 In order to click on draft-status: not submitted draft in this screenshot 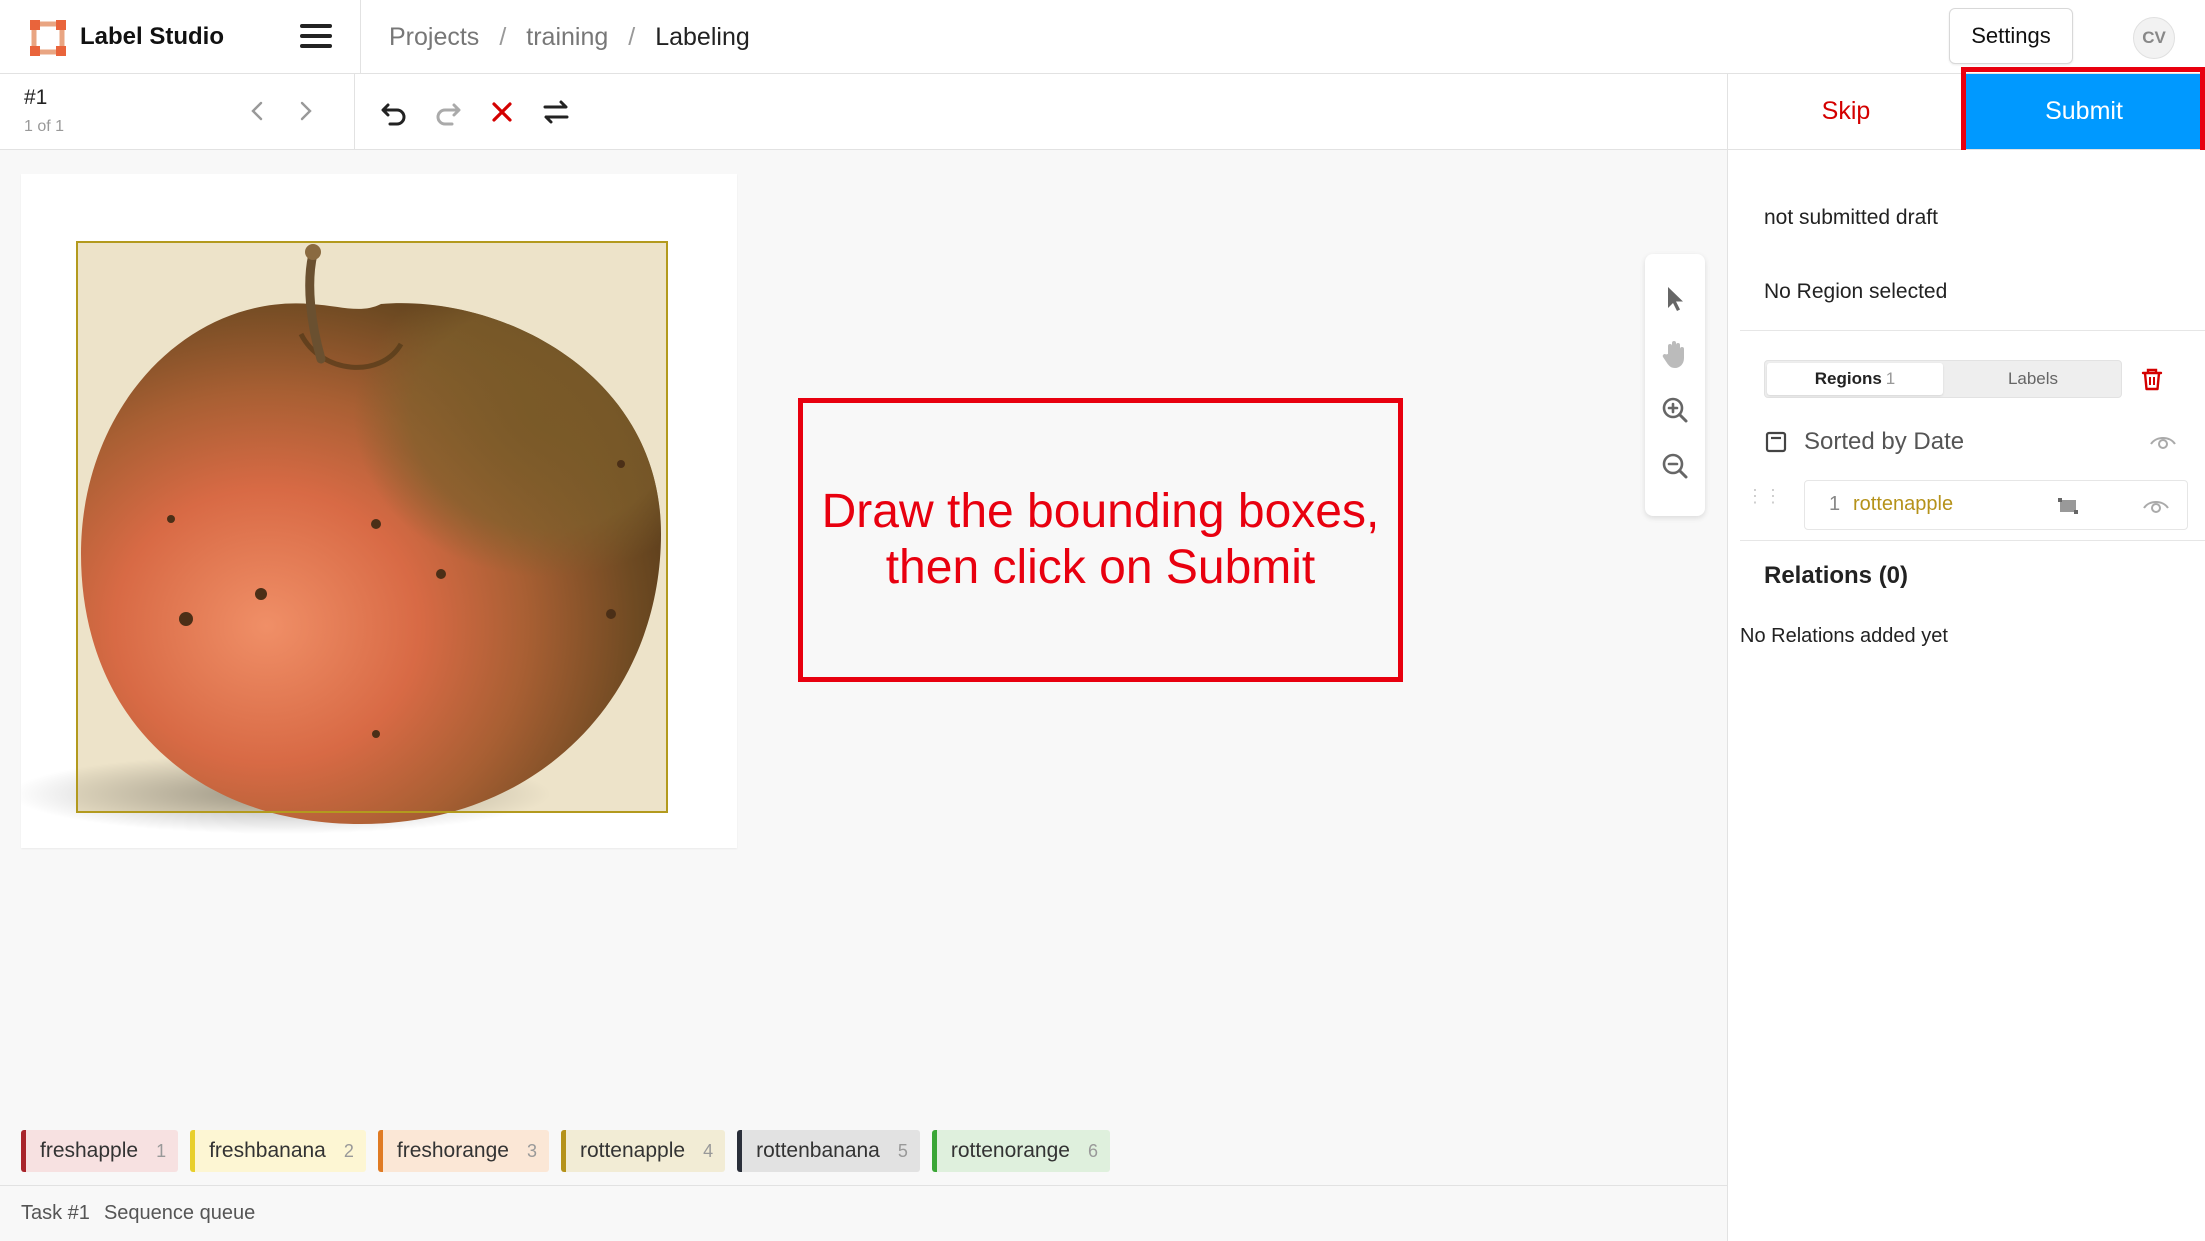, I will do `click(1851, 217)`.